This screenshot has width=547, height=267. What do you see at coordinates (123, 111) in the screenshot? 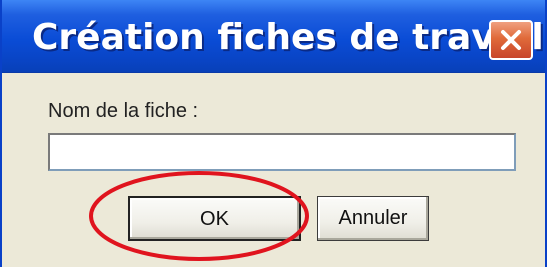
I see `name-field-label: Nom de la fiche :` at bounding box center [123, 111].